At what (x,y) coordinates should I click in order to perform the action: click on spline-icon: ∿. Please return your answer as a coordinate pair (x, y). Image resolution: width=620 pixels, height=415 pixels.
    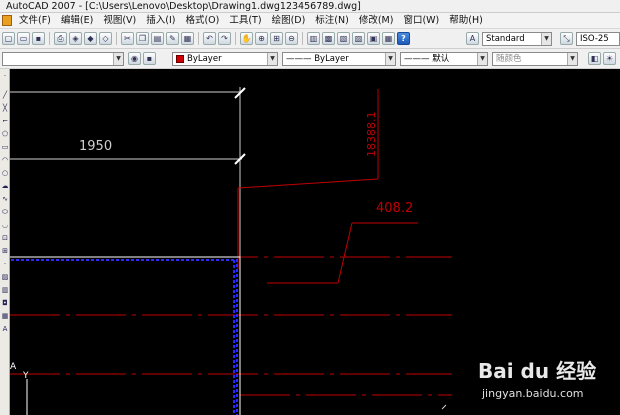
    Looking at the image, I should click on (5, 199).